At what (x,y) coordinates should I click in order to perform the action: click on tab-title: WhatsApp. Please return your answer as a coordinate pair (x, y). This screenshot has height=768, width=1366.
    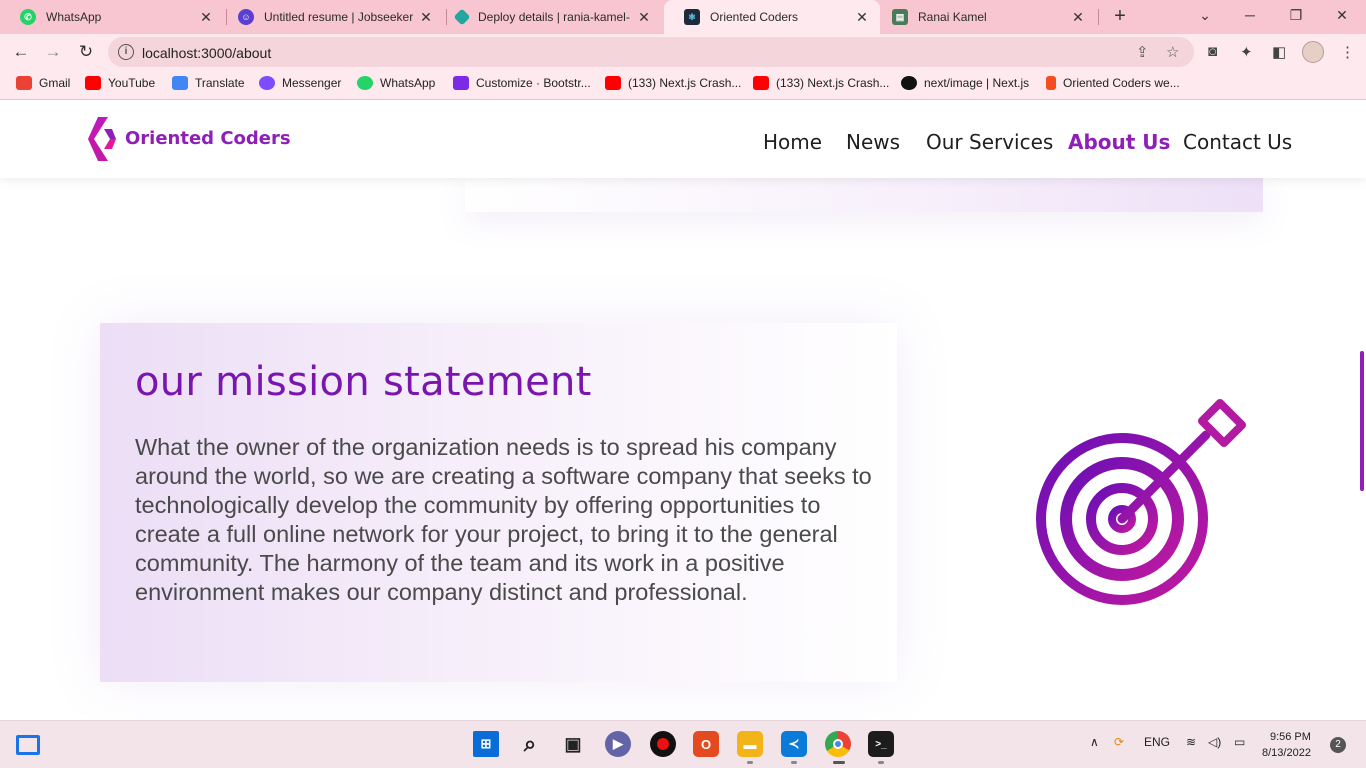
    Looking at the image, I should click on (74, 17).